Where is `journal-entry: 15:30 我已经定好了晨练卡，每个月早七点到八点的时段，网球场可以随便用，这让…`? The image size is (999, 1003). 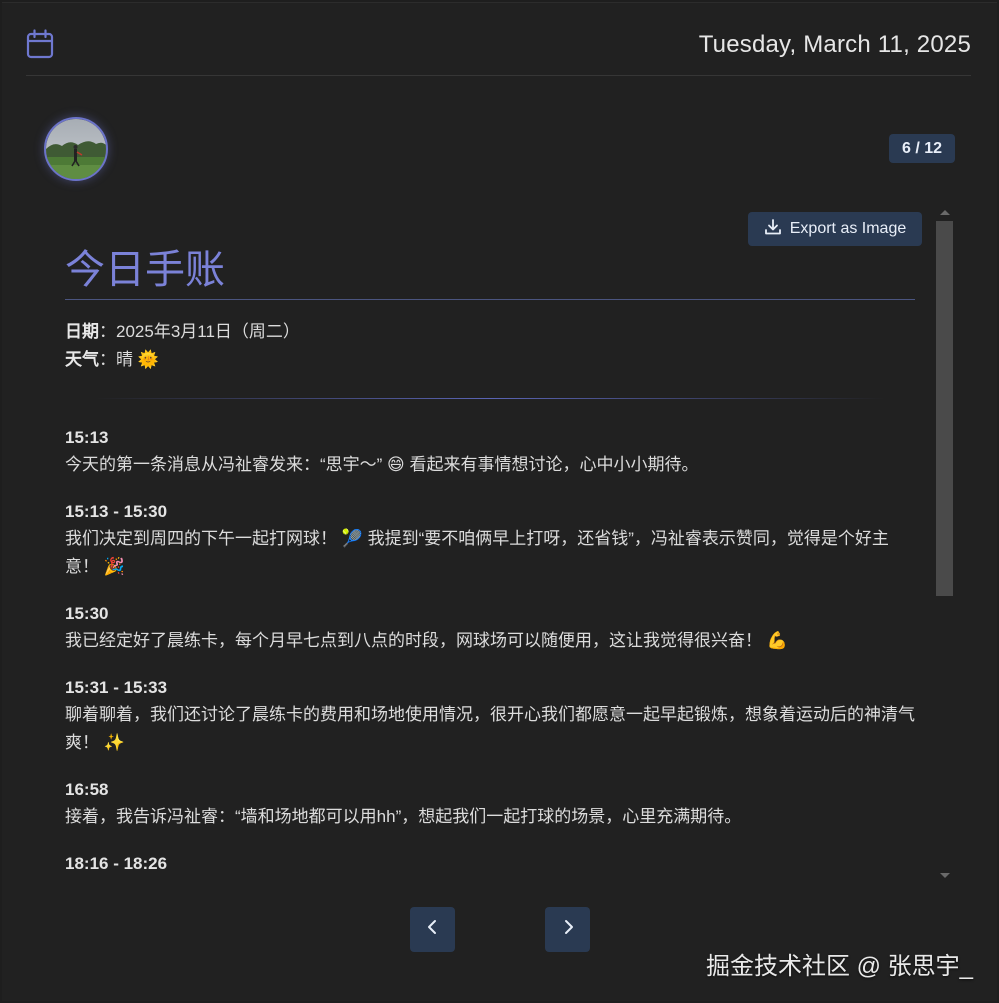 journal-entry: 15:30 我已经定好了晨练卡，每个月早七点到八点的时段，网球场可以随便用，这让… is located at coordinates (490, 628).